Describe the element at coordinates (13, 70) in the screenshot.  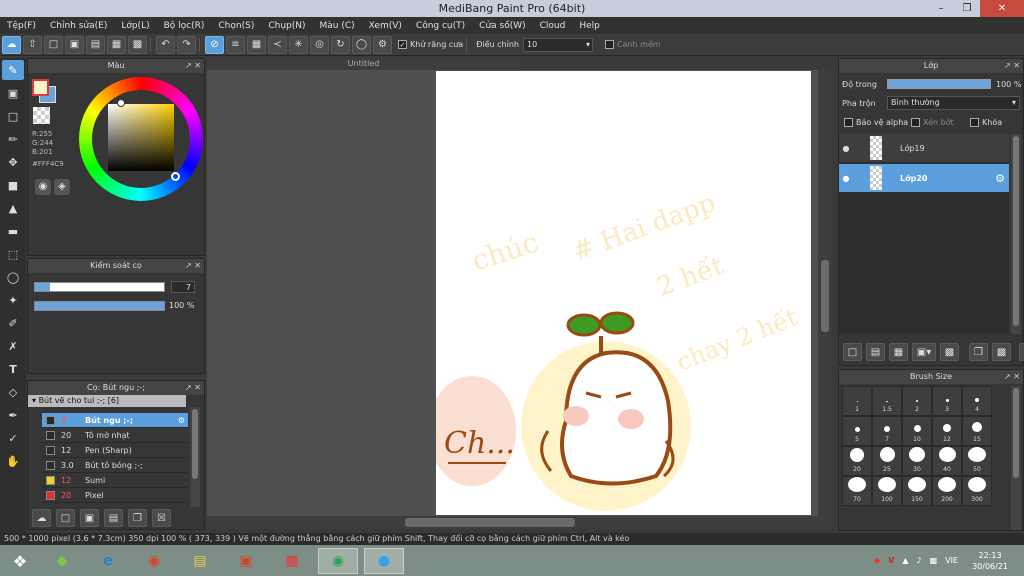
I see `brush-tool-icon: ✎` at that location.